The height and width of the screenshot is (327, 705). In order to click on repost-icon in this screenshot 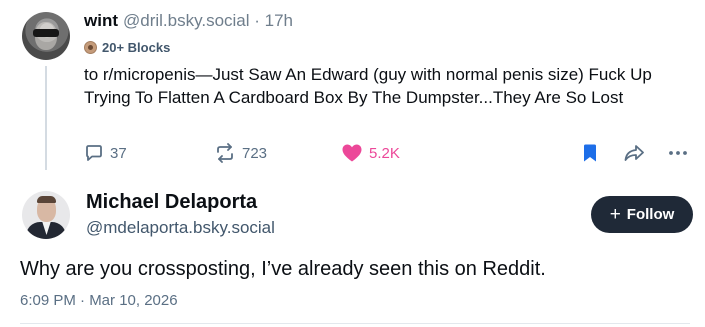, I will do `click(225, 153)`.